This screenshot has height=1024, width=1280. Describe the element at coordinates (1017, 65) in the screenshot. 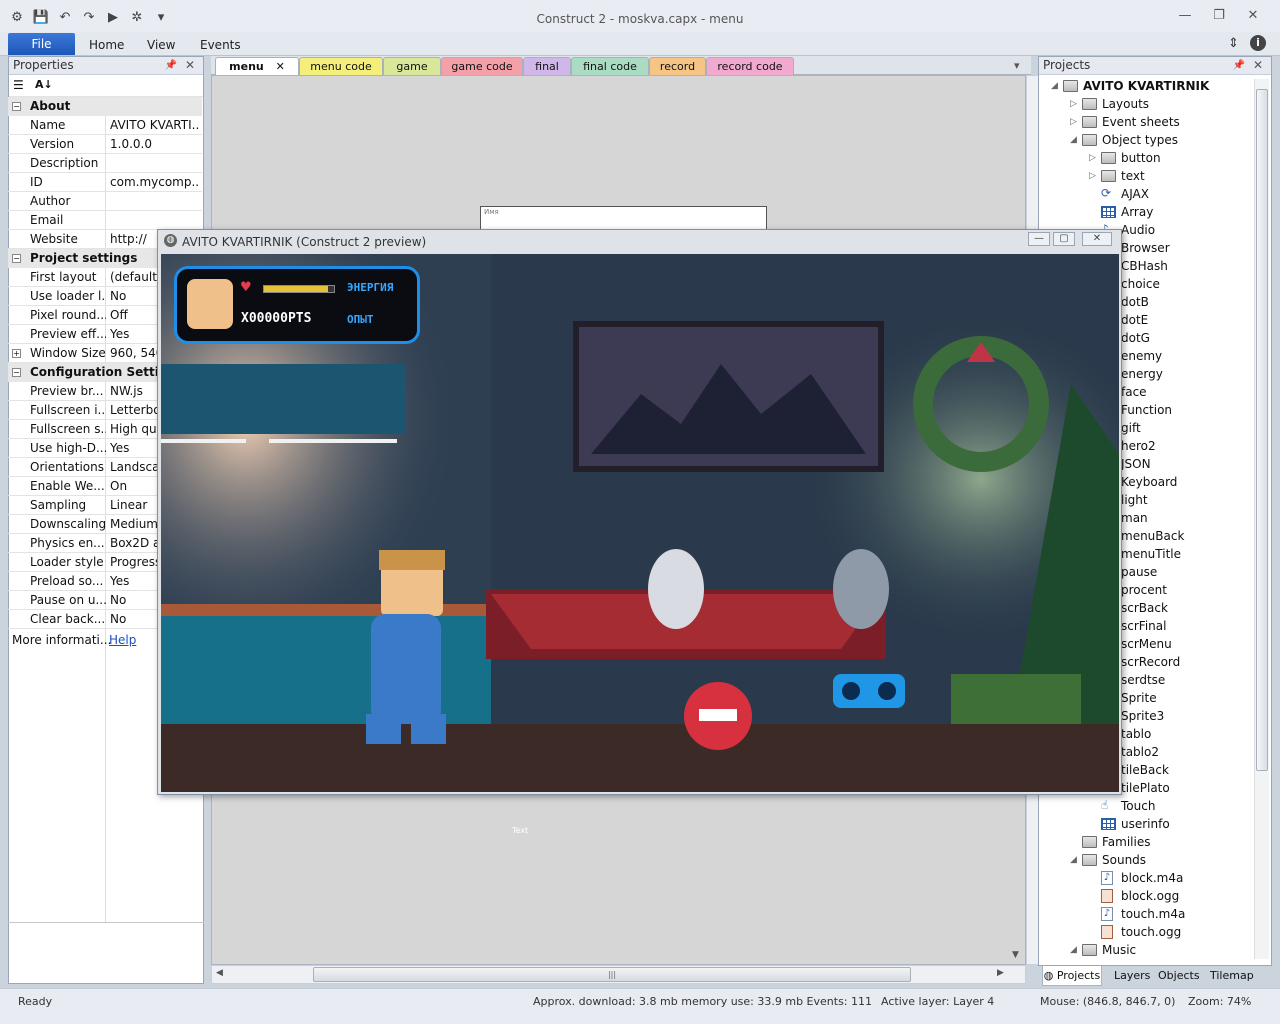

I see `tab-list-dropdown-icon: ▾` at that location.